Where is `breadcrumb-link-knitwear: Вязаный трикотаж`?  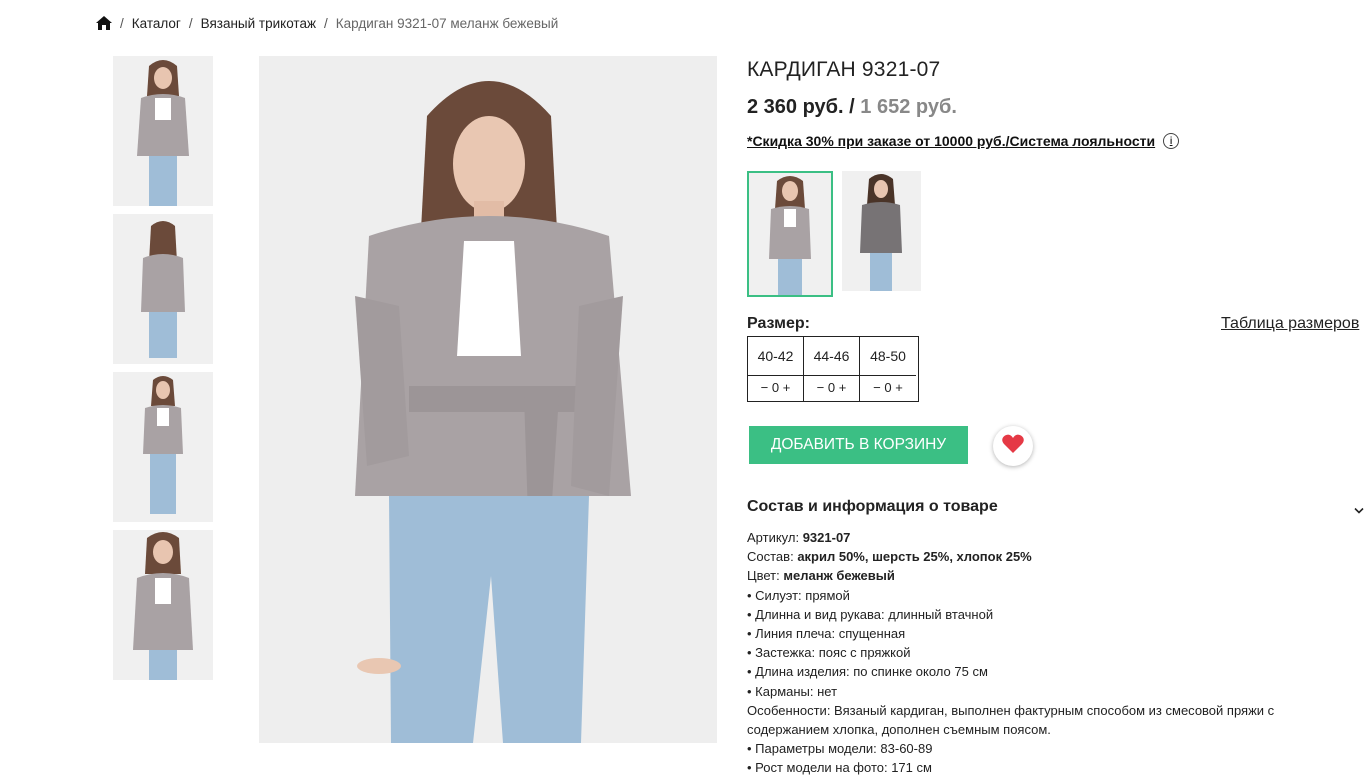
breadcrumb-link-knitwear: Вязаный трикотаж is located at coordinates (258, 23).